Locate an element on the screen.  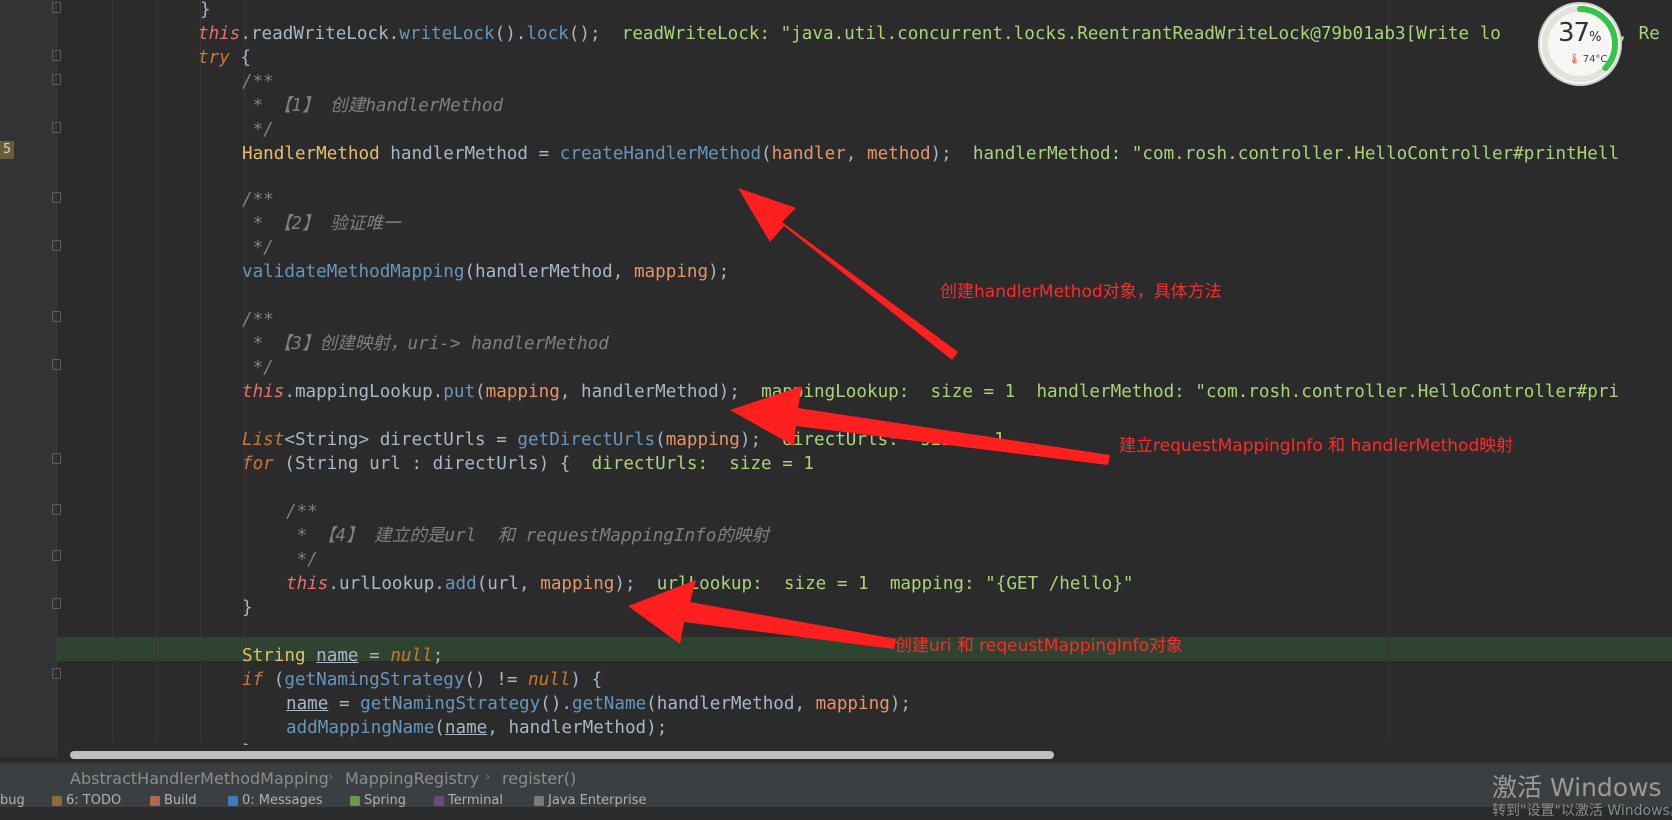
annotation-uri: 创建uri 和 reqeustMappingInfo对象 is located at coordinates (1039, 646).